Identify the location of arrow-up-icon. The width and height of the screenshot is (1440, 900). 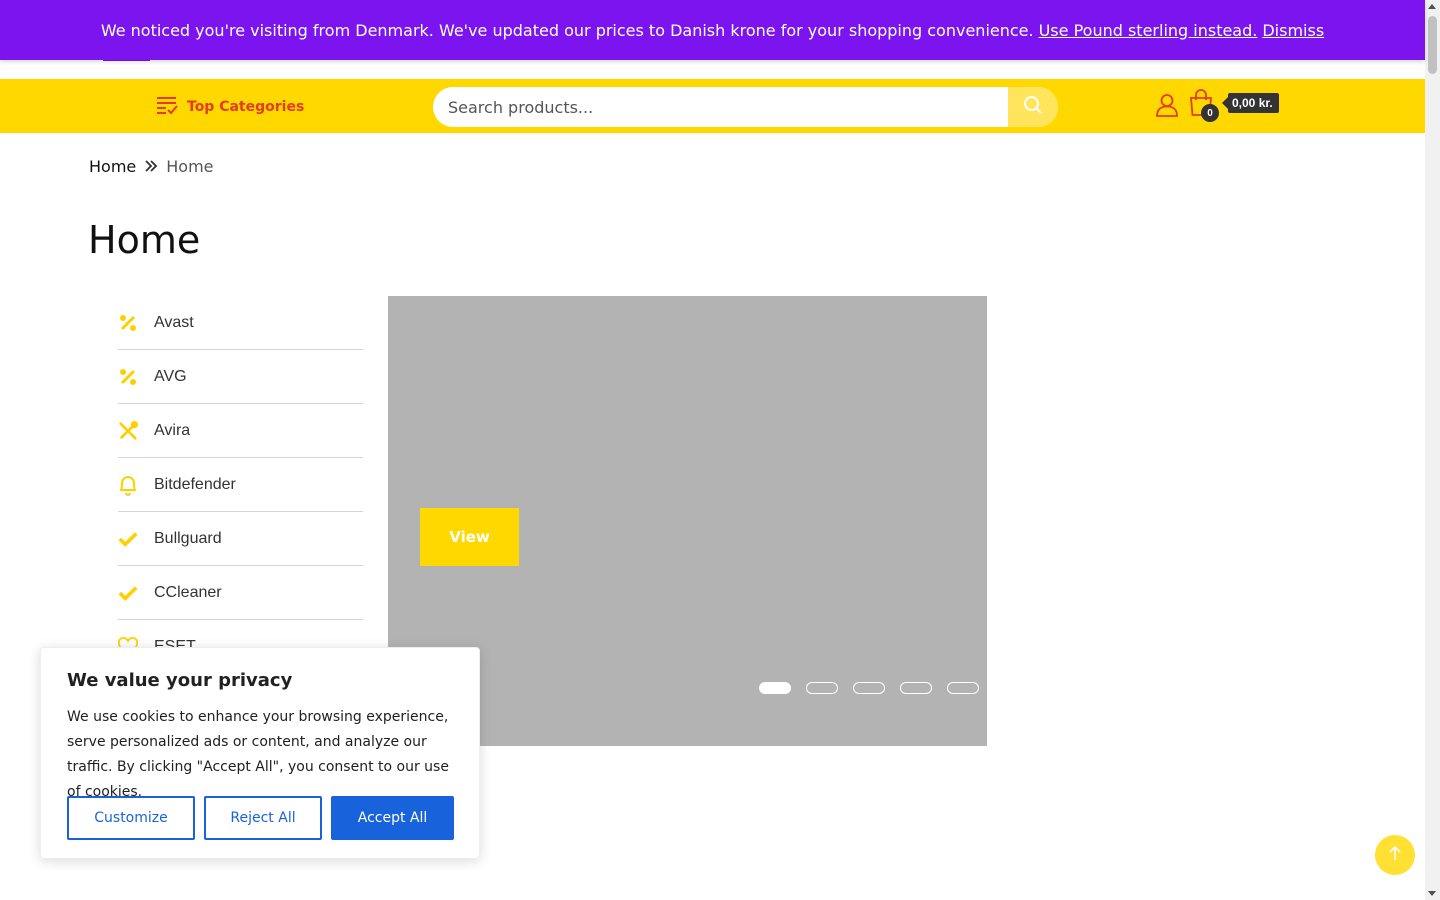
(1395, 855).